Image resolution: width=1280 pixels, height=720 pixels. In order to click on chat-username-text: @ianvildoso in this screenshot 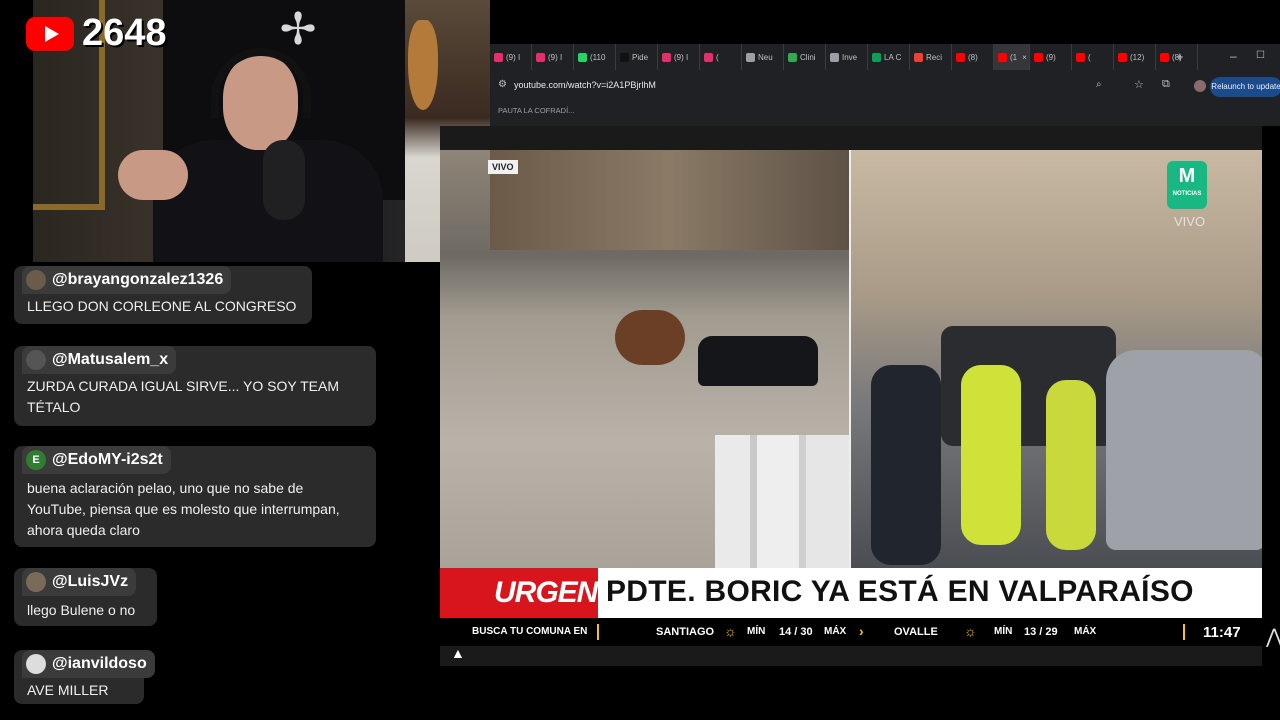, I will do `click(99, 663)`.